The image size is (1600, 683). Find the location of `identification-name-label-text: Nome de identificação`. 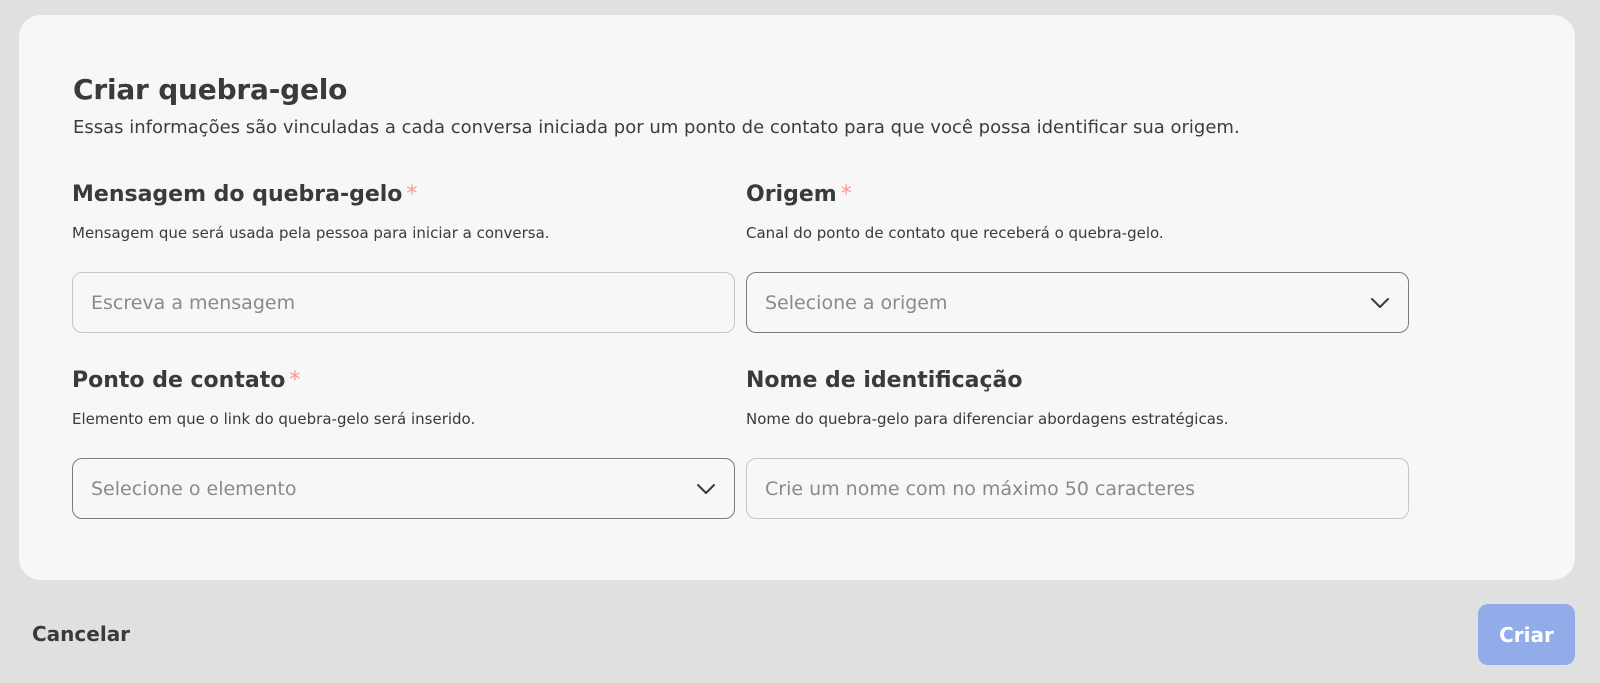

identification-name-label-text: Nome de identificação is located at coordinates (884, 380).